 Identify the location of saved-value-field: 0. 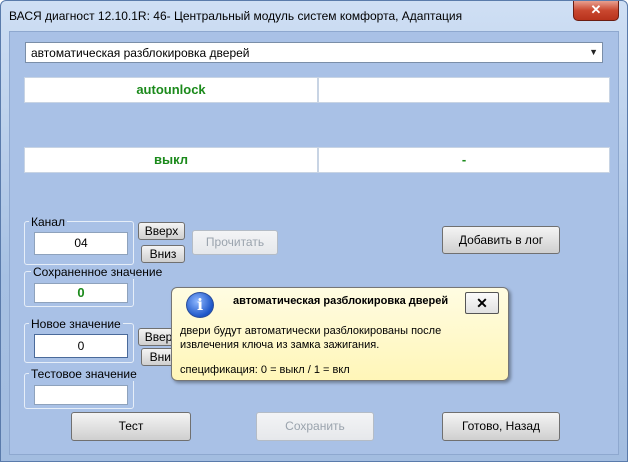
(81, 293).